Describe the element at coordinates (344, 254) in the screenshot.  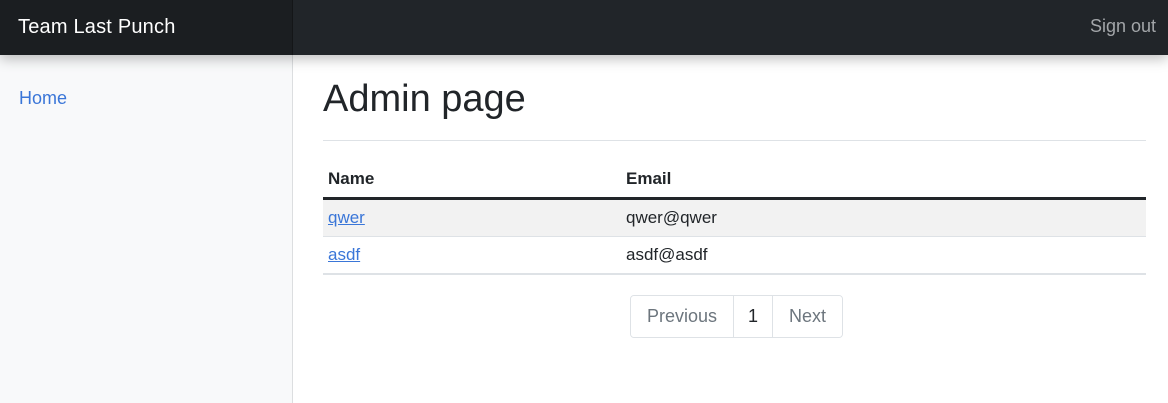
I see `user-name-link: asdf` at that location.